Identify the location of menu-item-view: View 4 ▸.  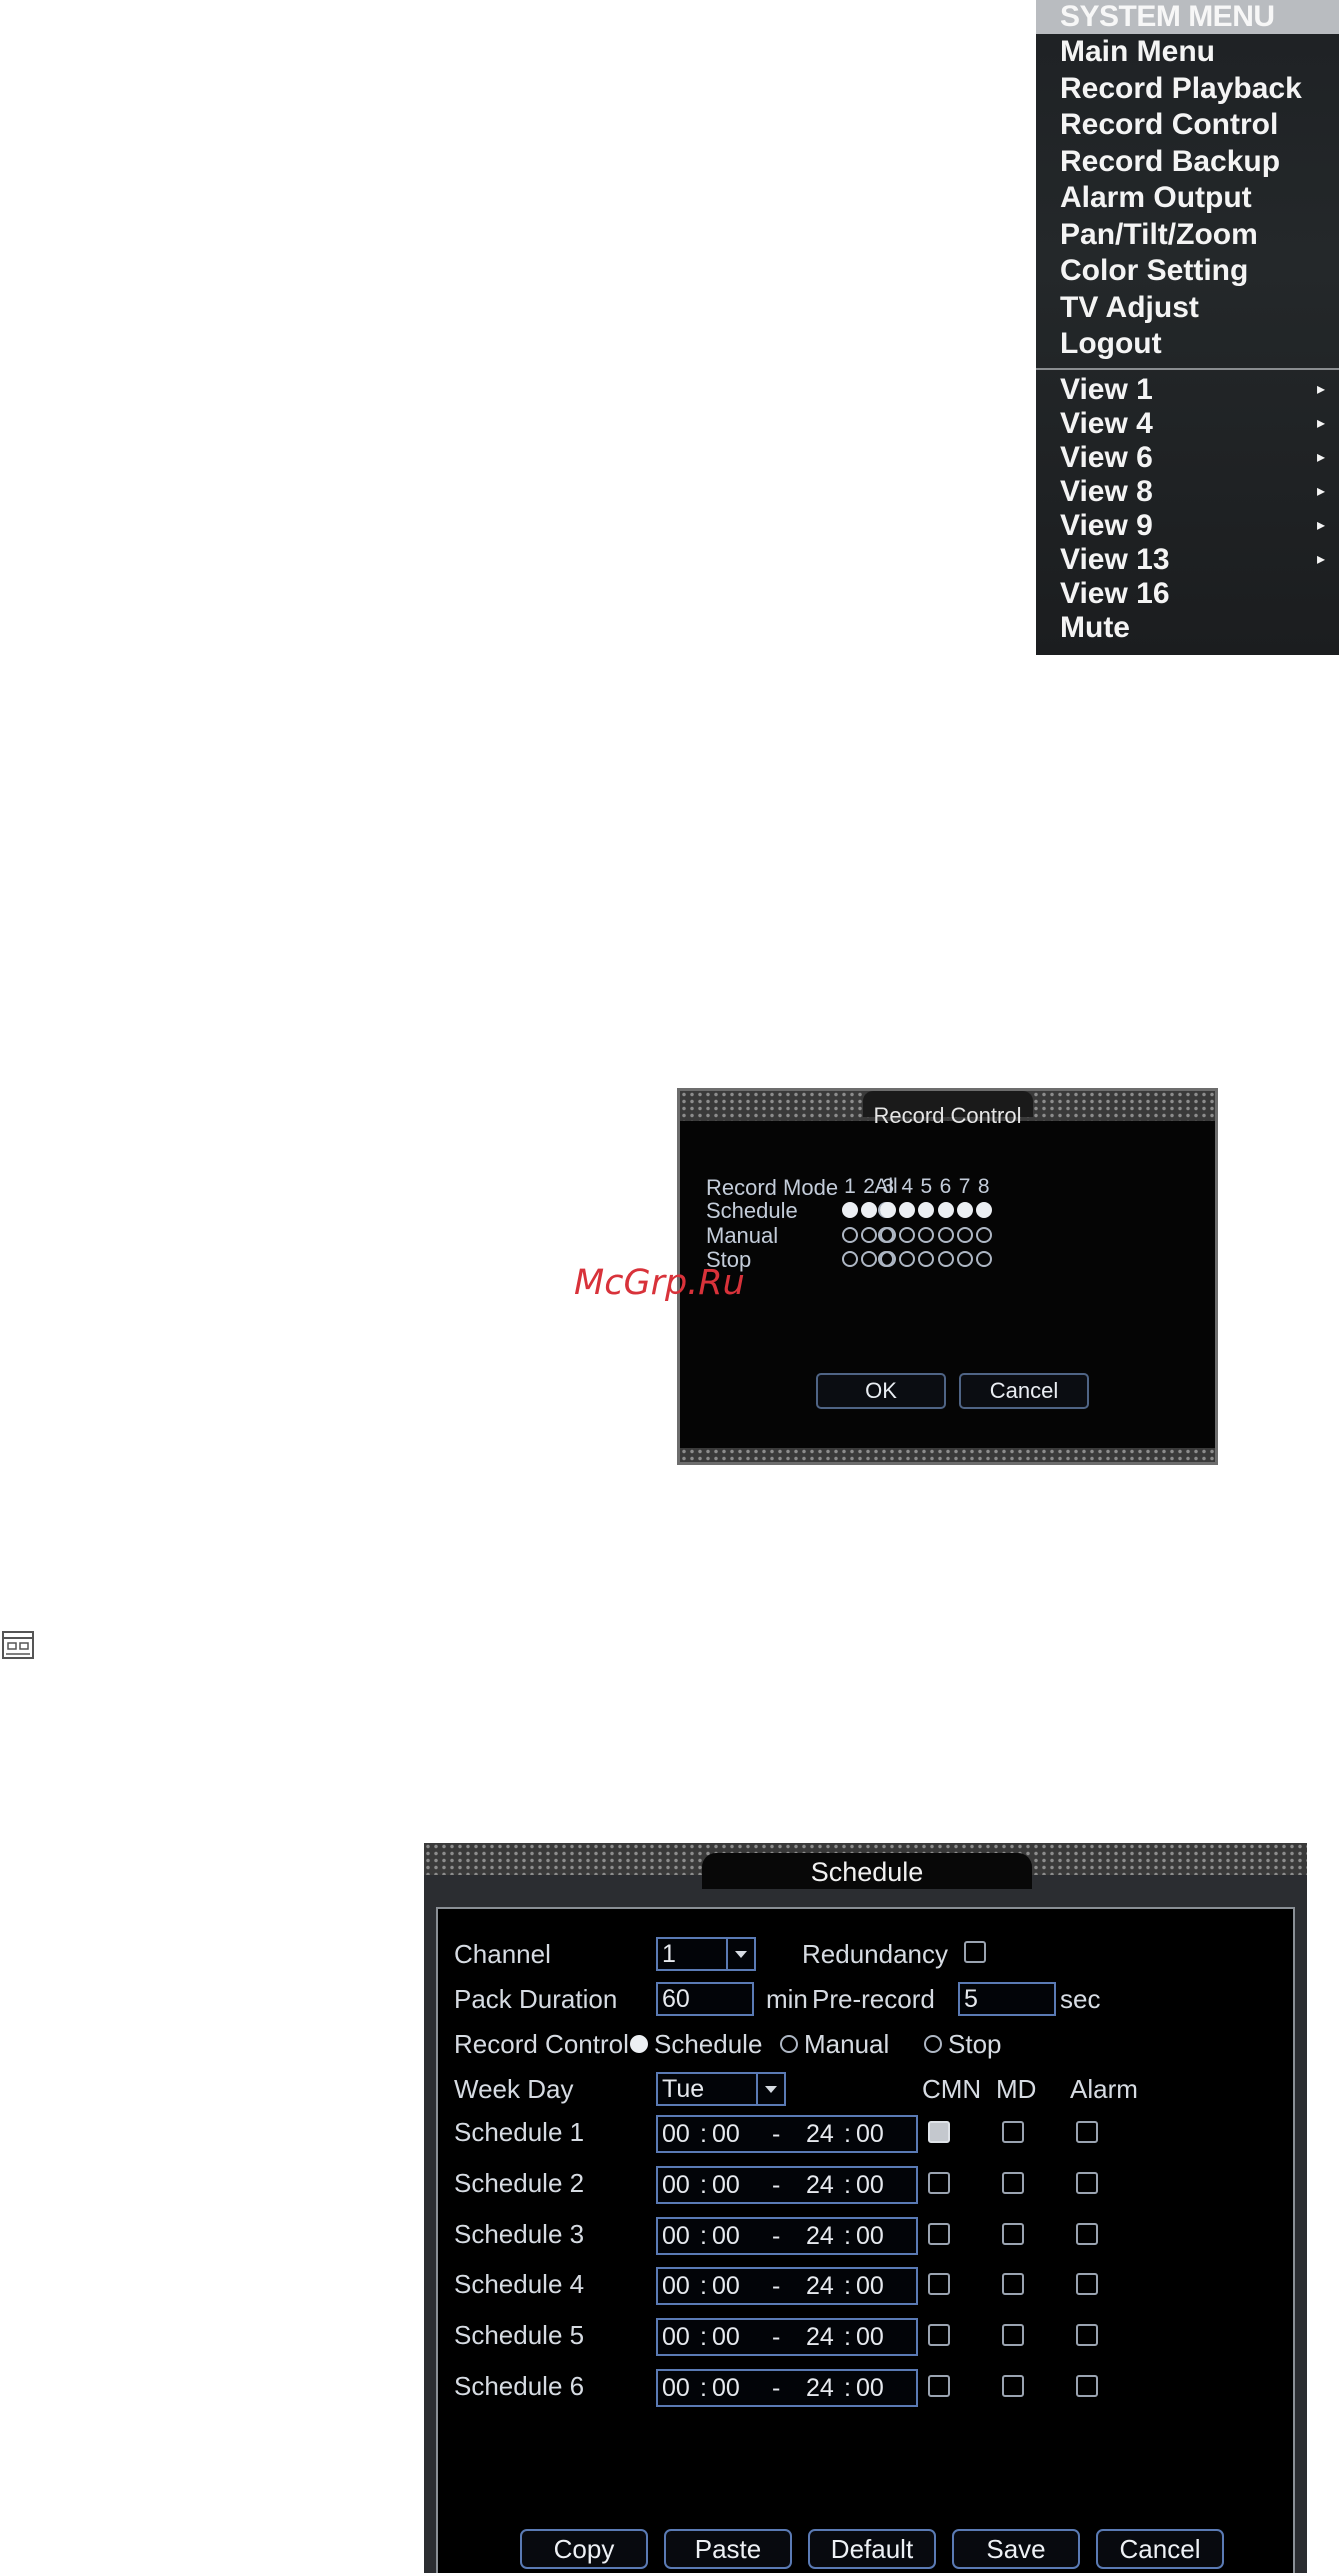
(1187, 424).